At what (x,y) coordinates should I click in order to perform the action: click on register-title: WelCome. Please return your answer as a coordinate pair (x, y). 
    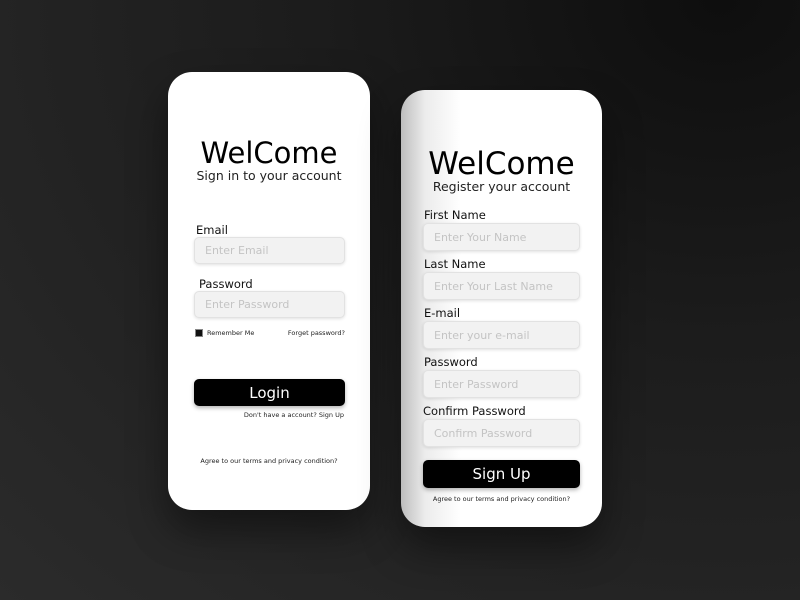
    Looking at the image, I should click on (501, 164).